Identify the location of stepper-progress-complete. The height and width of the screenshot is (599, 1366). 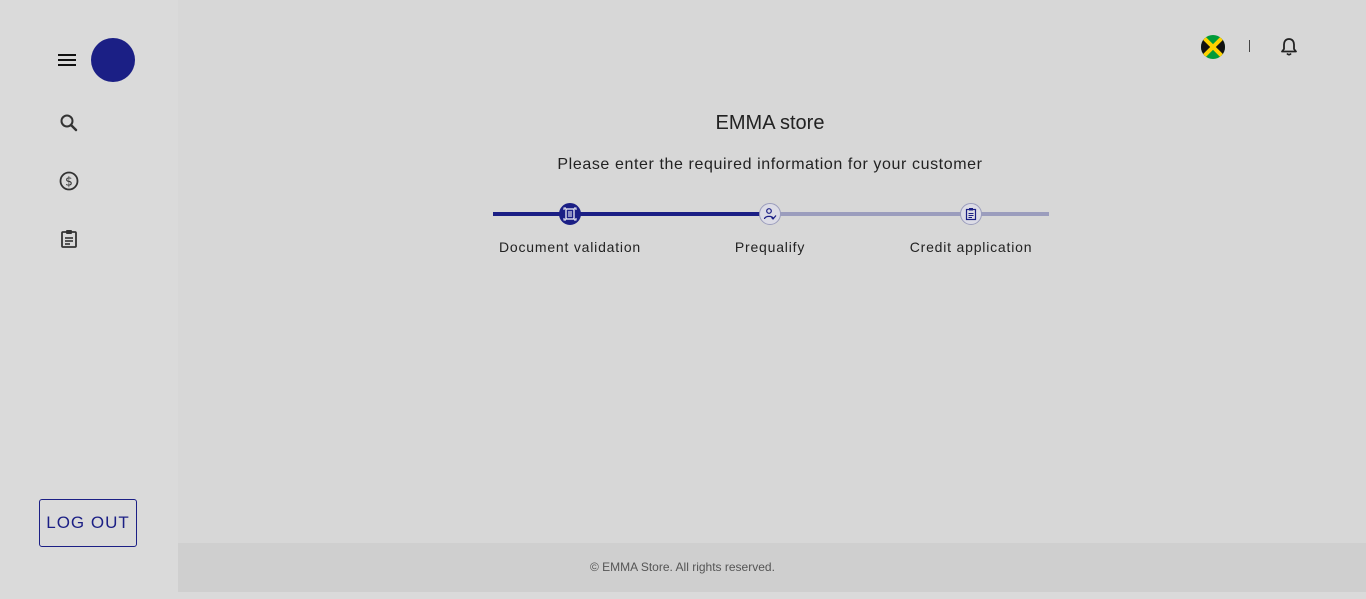
(631, 214).